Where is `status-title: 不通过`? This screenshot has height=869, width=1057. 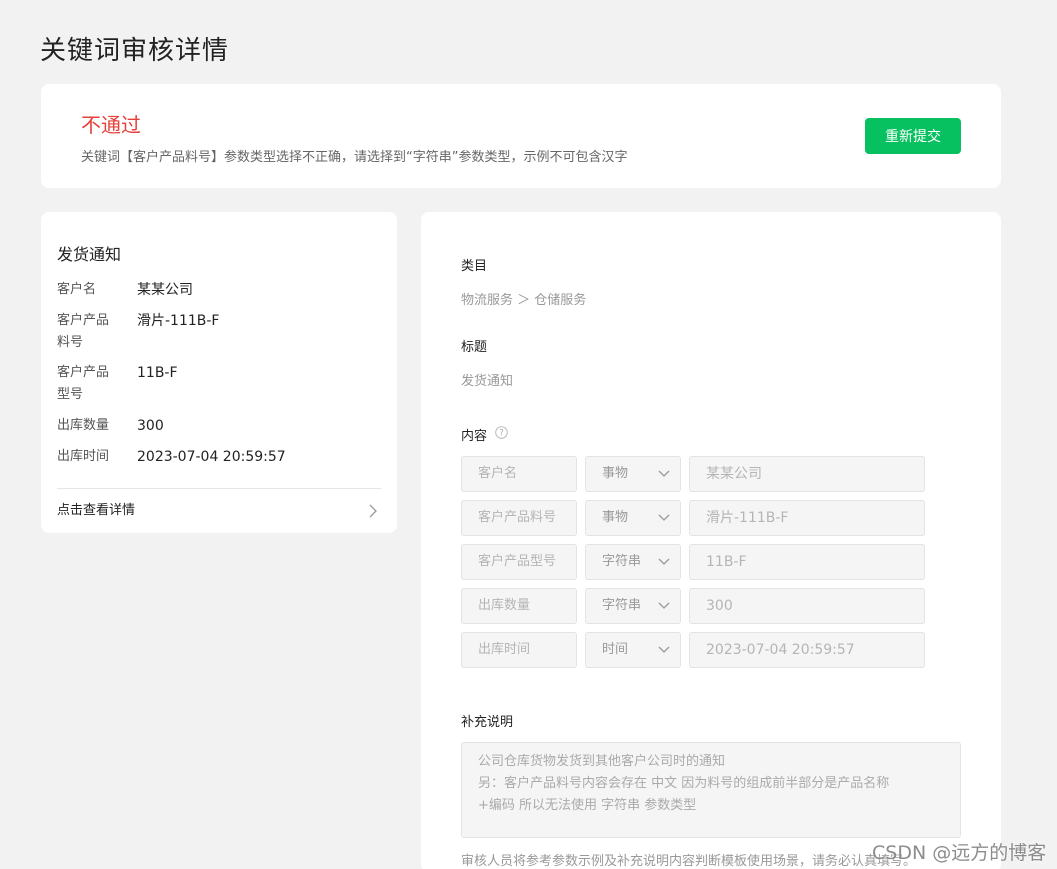
status-title: 不通过 is located at coordinates (111, 125).